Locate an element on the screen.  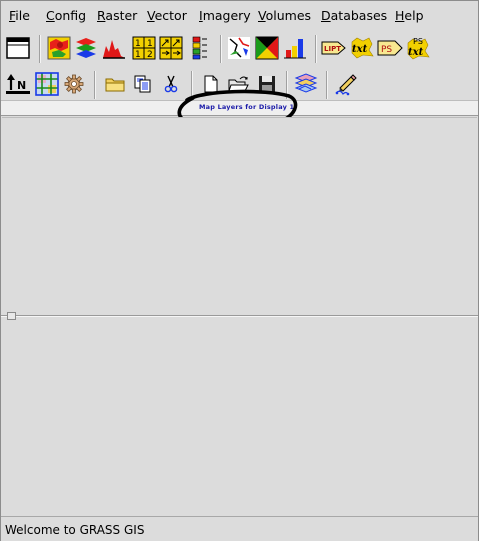
toolbar-display: 1112 LIPT txt PS PS txt is located at coordinates (239, 49).